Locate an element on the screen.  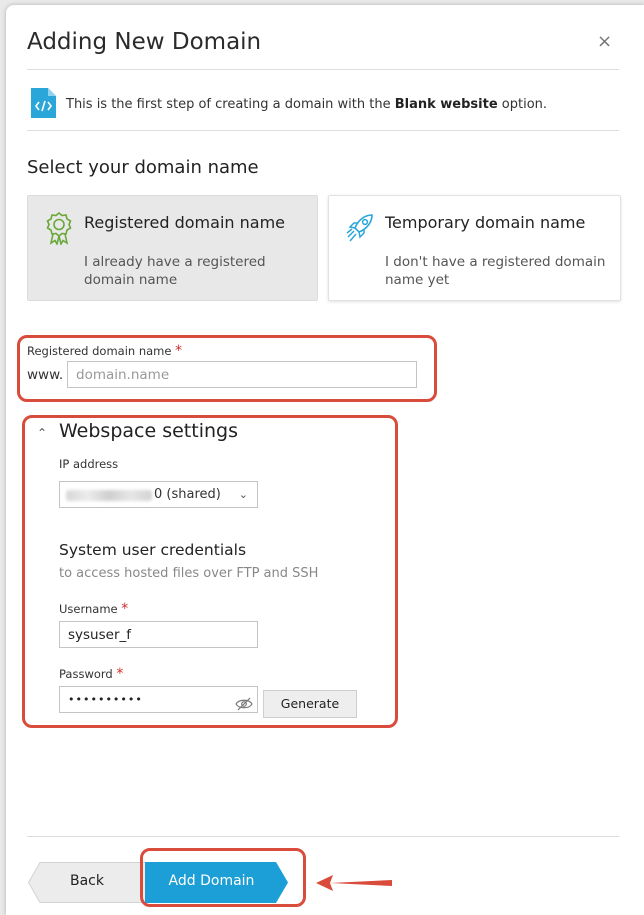
option-title: Registered domain name is located at coordinates (184, 222).